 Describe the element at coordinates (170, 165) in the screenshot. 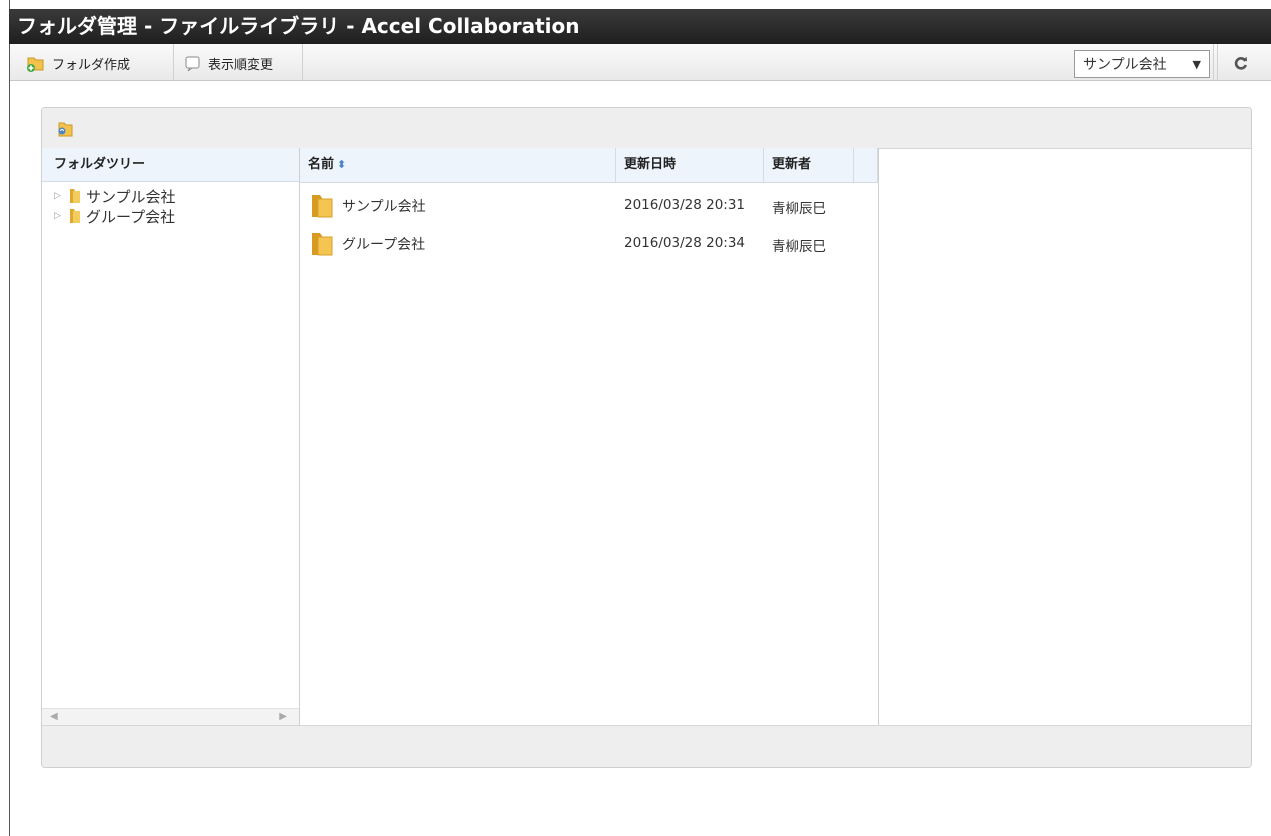

I see `folder-tree-header: フォルダツリー` at that location.